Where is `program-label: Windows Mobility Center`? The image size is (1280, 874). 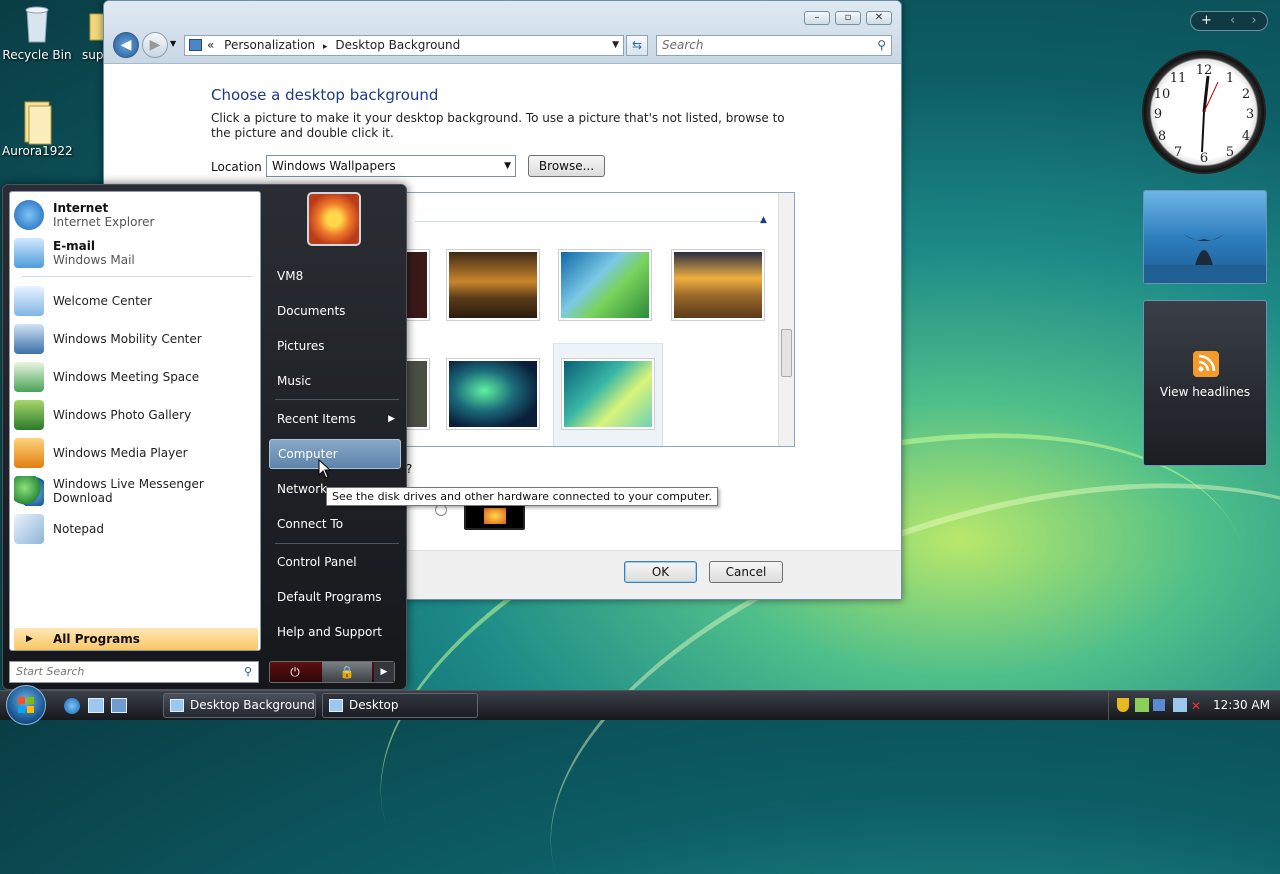
program-label: Windows Mobility Center is located at coordinates (127, 339).